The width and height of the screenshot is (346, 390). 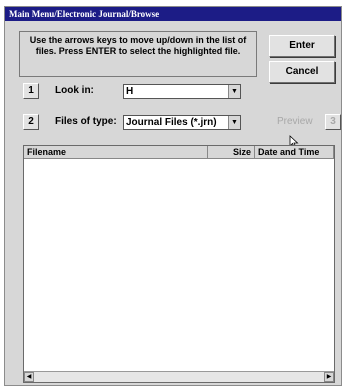 I want to click on look-in-dropdown: H ▼, so click(x=182, y=91).